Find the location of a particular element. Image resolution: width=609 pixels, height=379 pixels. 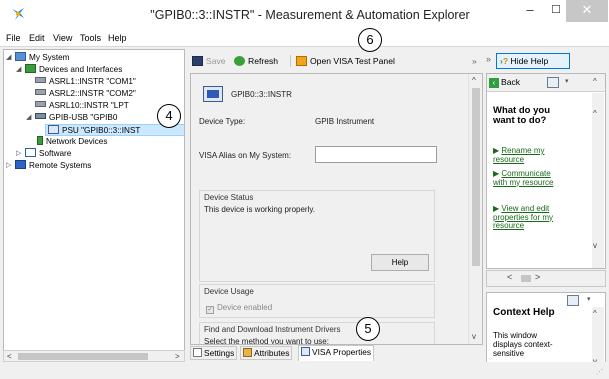

drivers-text: Select the method you want to use: is located at coordinates (266, 341).